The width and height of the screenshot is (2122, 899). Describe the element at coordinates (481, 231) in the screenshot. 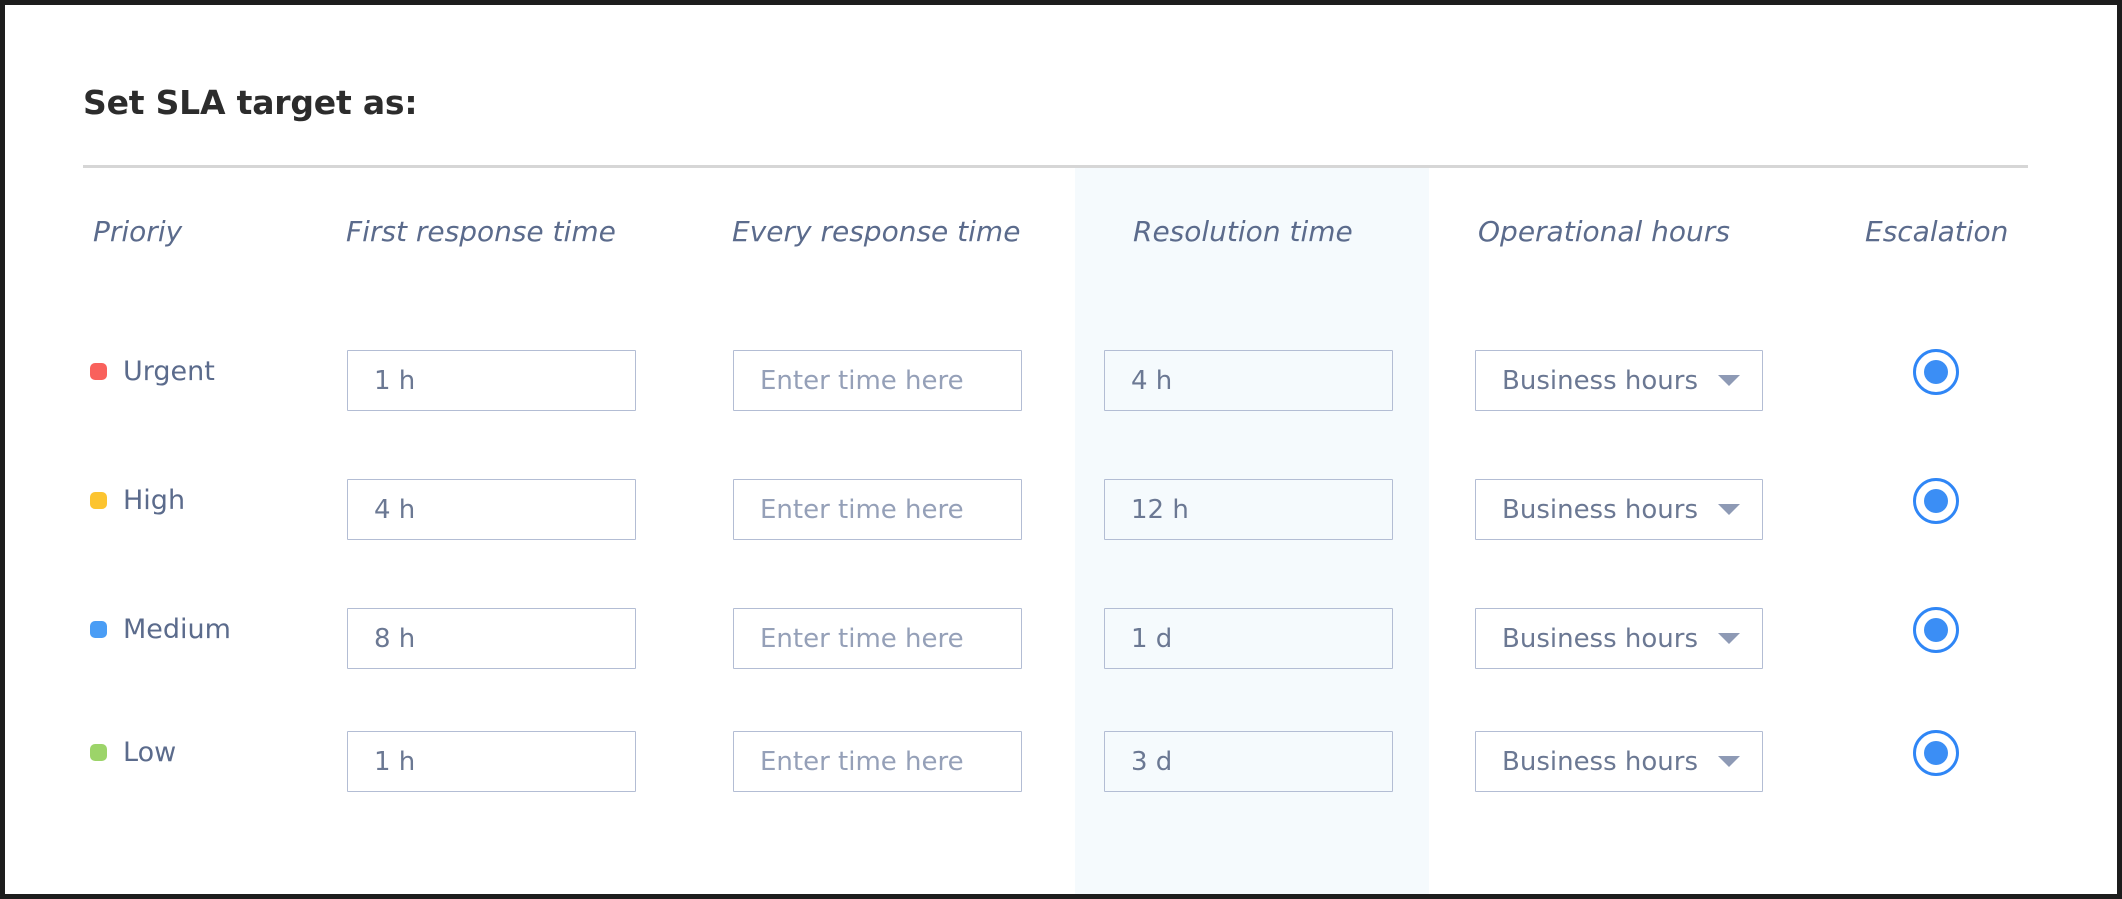

I see `column-header-first-response-time: First response time` at that location.